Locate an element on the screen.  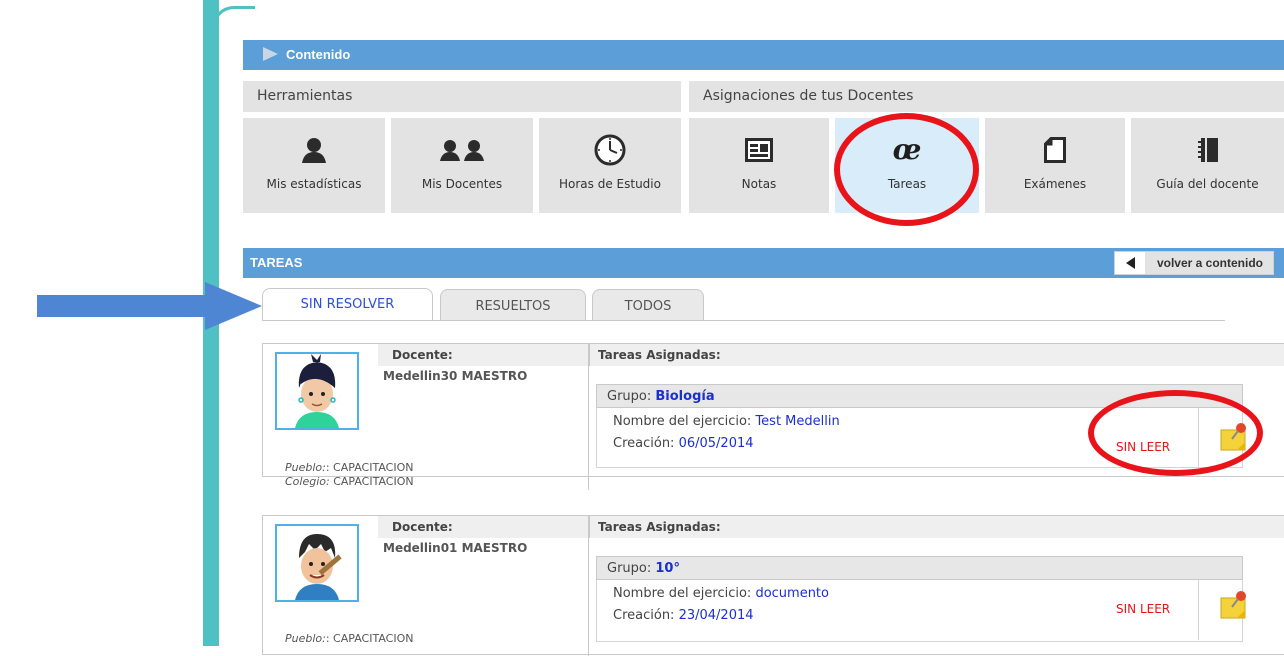
people-icon is located at coordinates (462, 150).